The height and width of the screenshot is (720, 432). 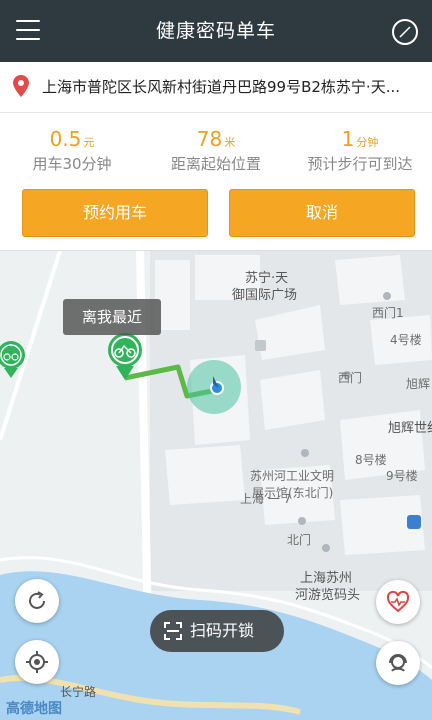 I want to click on cost-stat: 0.5 元 用车30分钟, so click(x=72, y=150).